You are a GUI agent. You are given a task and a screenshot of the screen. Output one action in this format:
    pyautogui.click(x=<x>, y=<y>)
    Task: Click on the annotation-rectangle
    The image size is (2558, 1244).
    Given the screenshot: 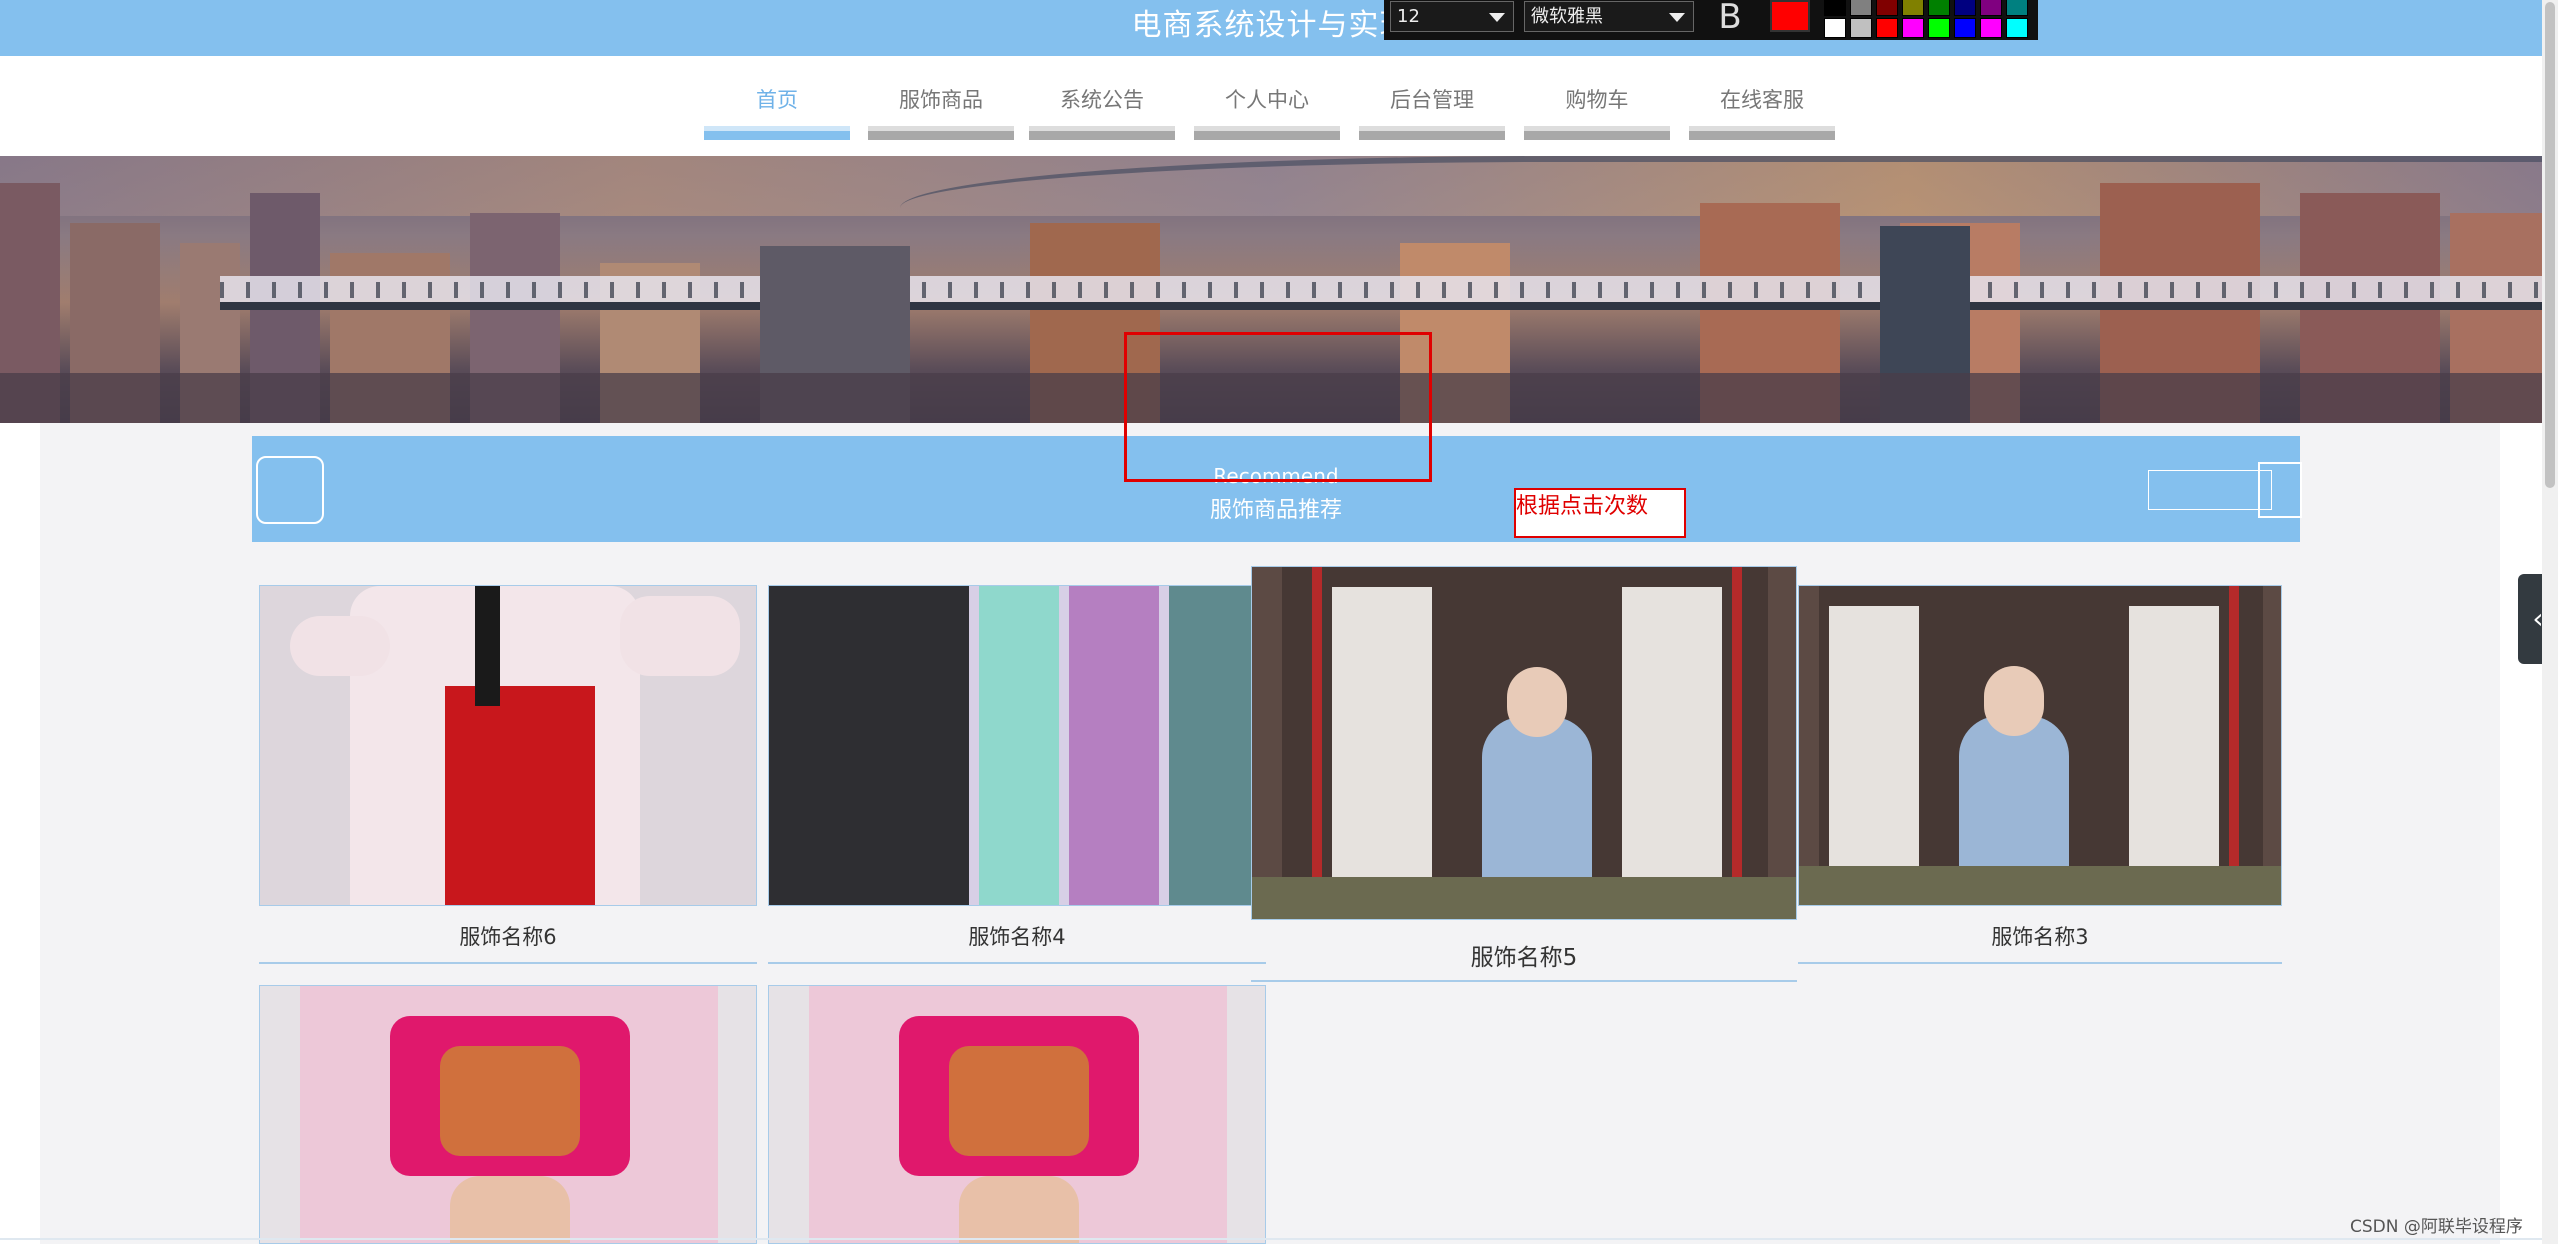 What is the action you would take?
    pyautogui.click(x=1278, y=407)
    